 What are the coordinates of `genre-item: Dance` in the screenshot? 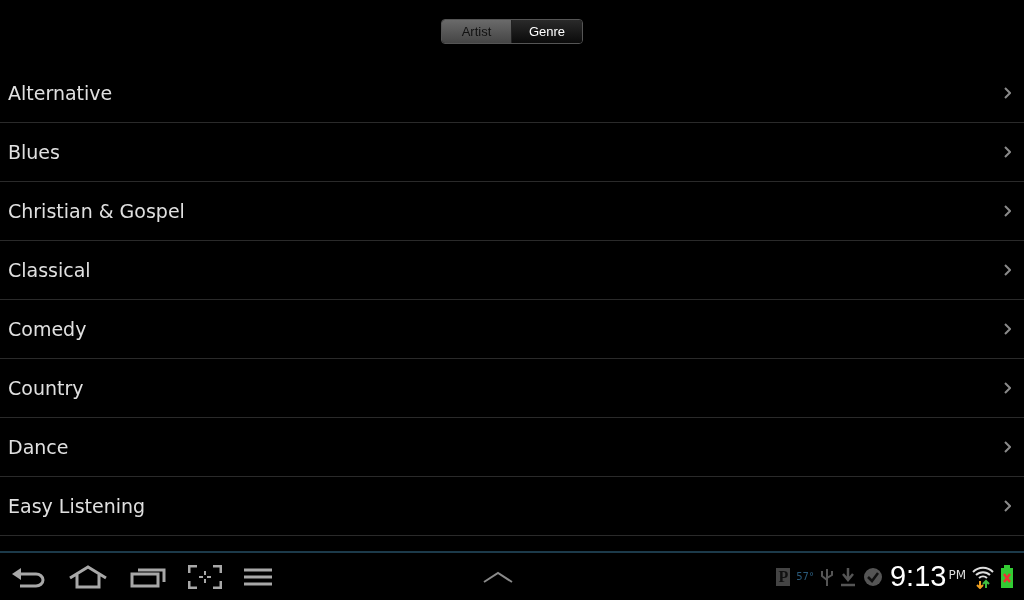 It's located at (512, 447).